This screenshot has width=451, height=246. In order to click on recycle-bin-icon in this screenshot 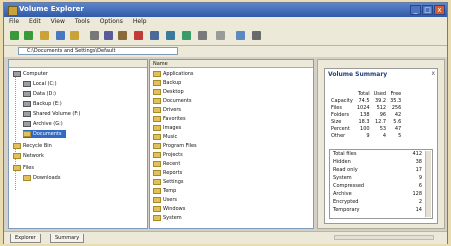, I will do `click(17, 145)`.